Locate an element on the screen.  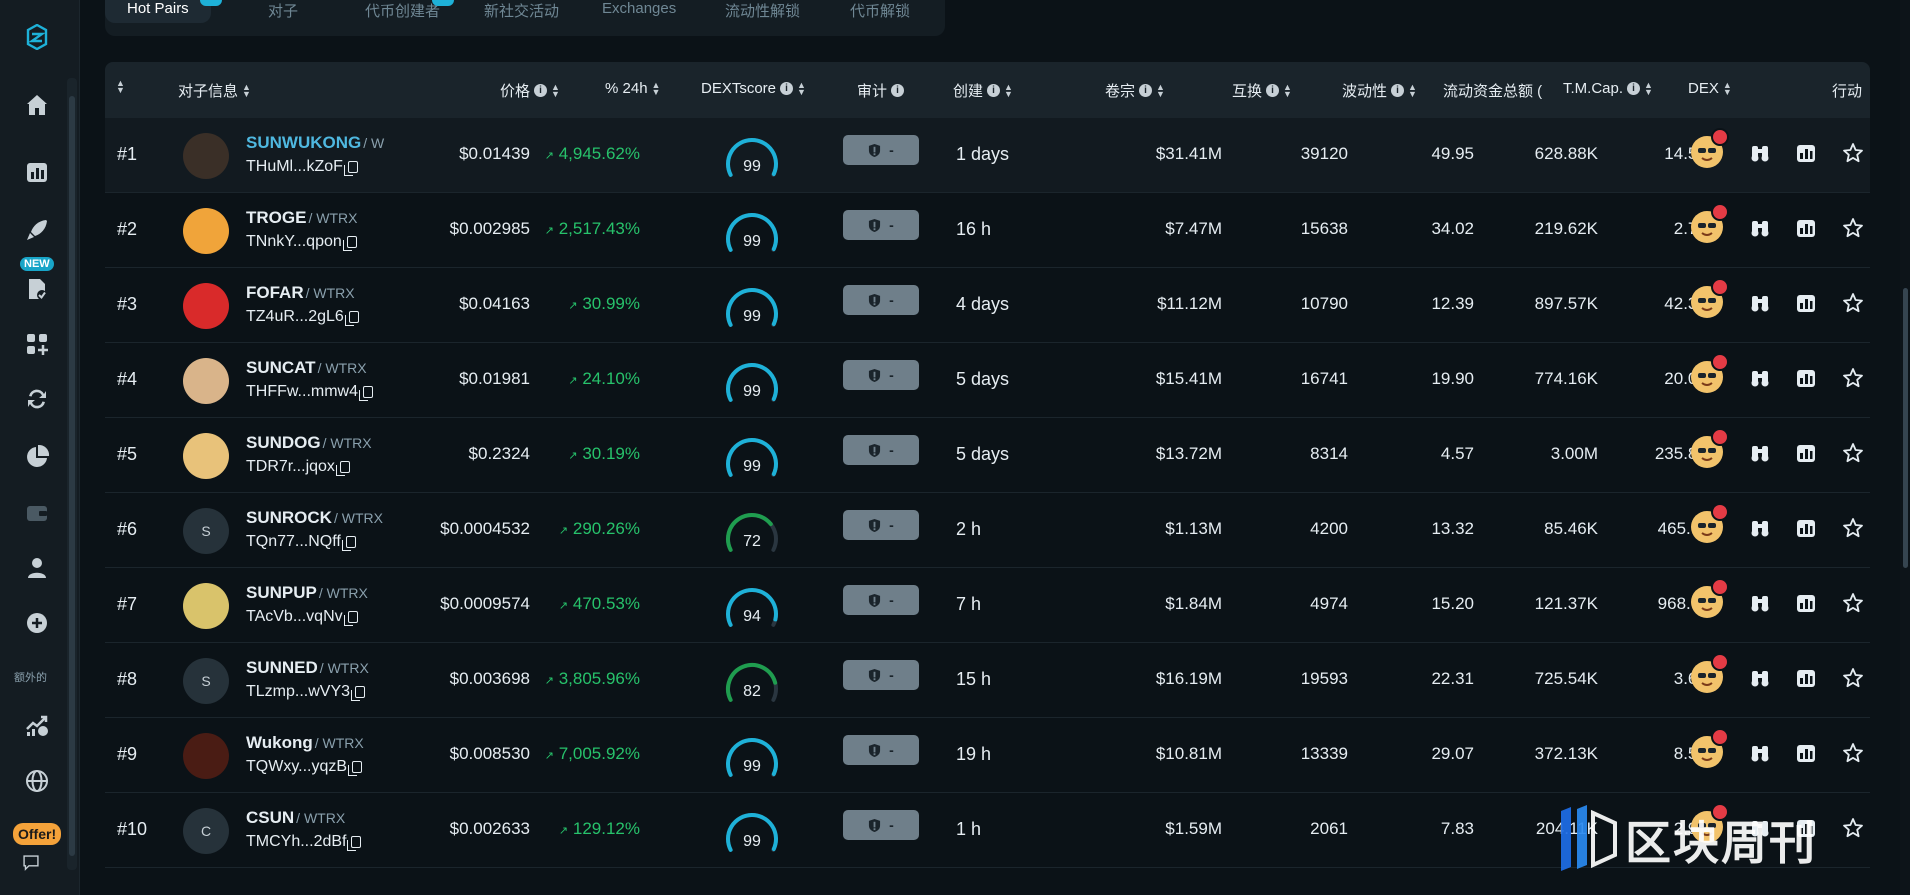
page-scrollbar is located at coordinates (1905, 447).